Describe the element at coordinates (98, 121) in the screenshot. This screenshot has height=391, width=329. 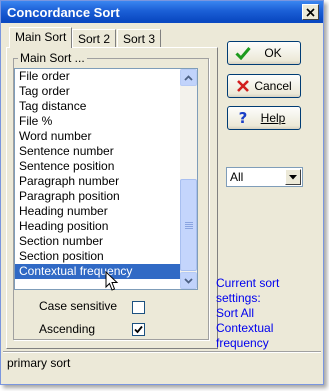
I see `list-item: File %` at that location.